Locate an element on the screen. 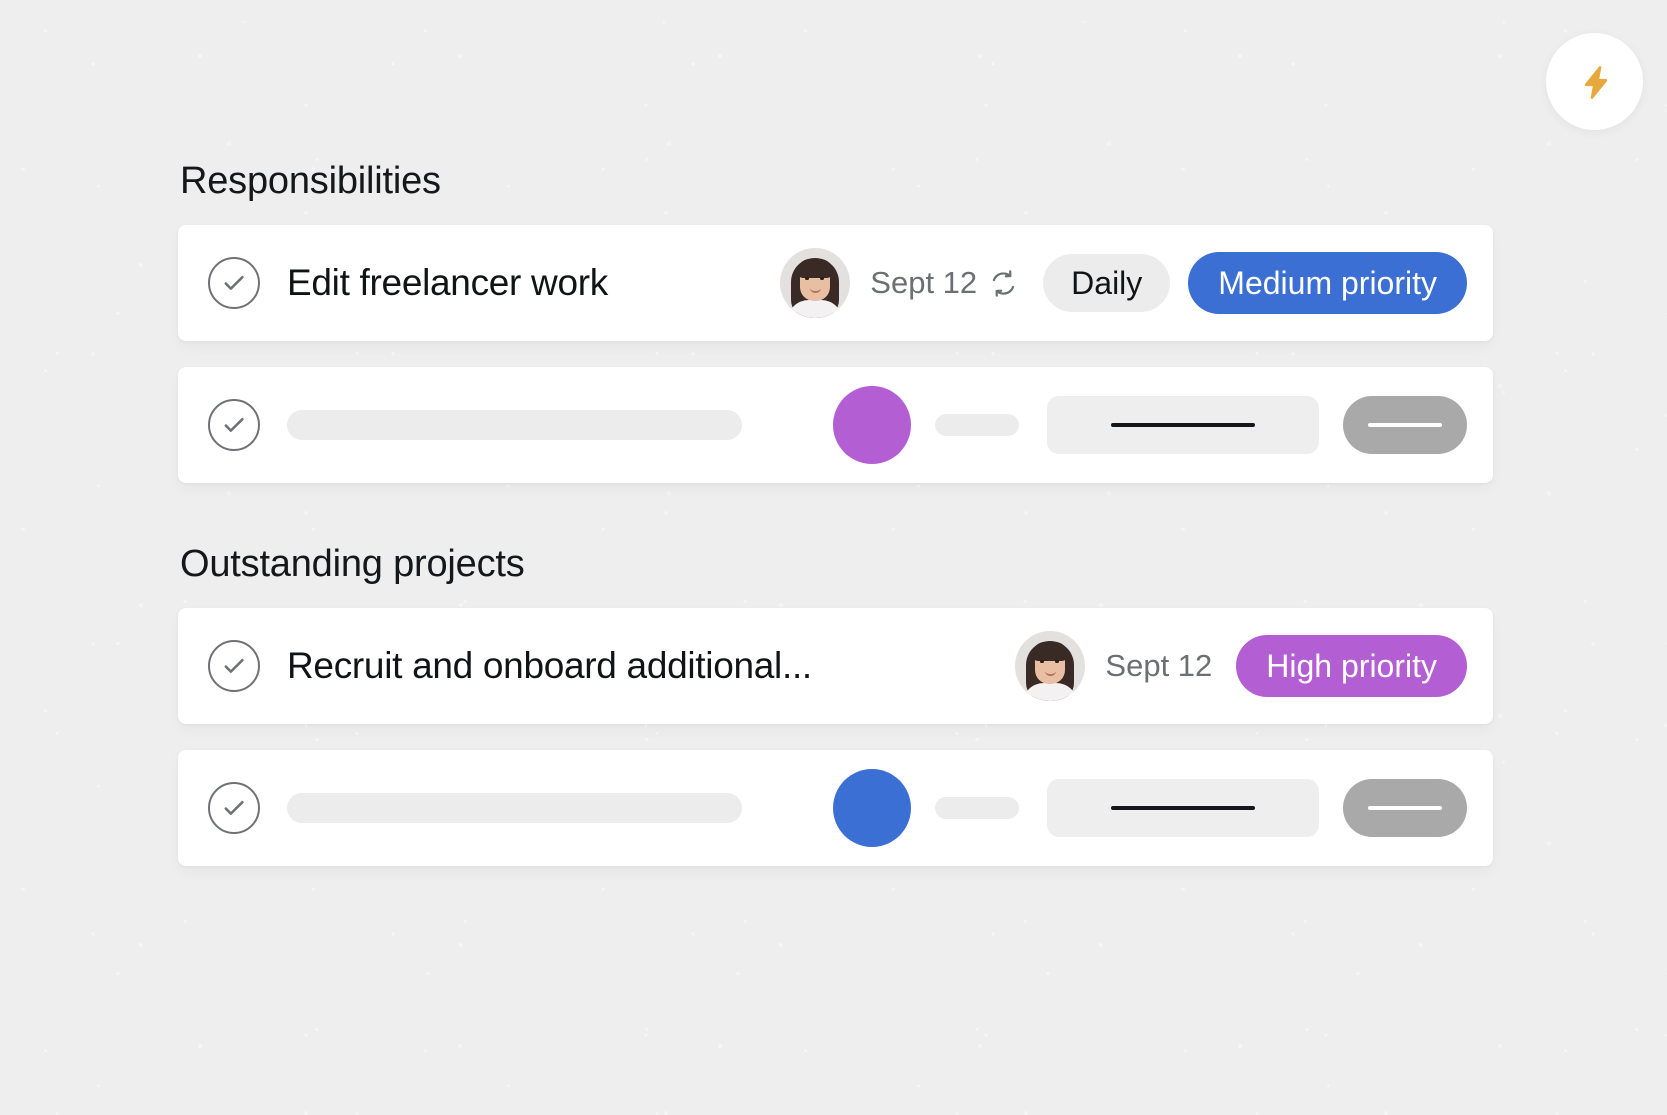 This screenshot has width=1667, height=1115. task-metadata: Sept 12 Daily Medium priority is located at coordinates (1123, 283).